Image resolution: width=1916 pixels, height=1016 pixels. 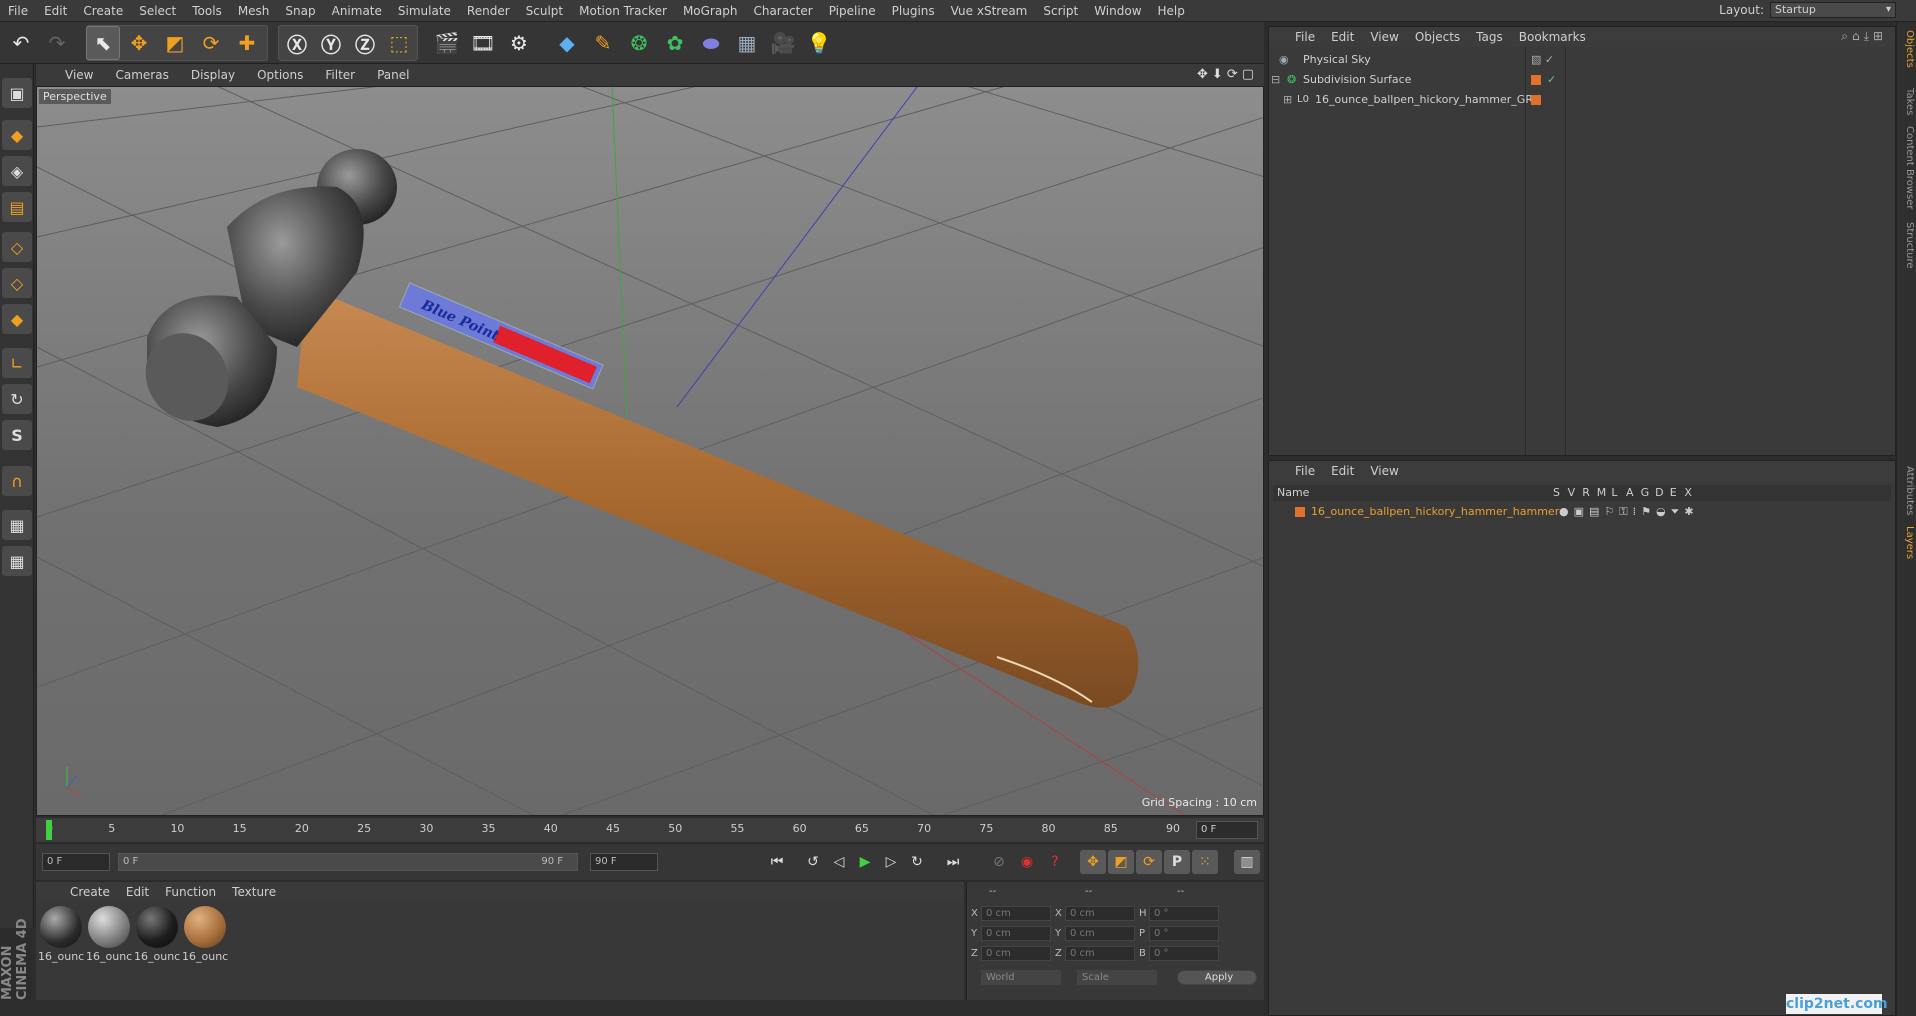 I want to click on object-visibility-icon: ▧ ✓, so click(x=1542, y=60).